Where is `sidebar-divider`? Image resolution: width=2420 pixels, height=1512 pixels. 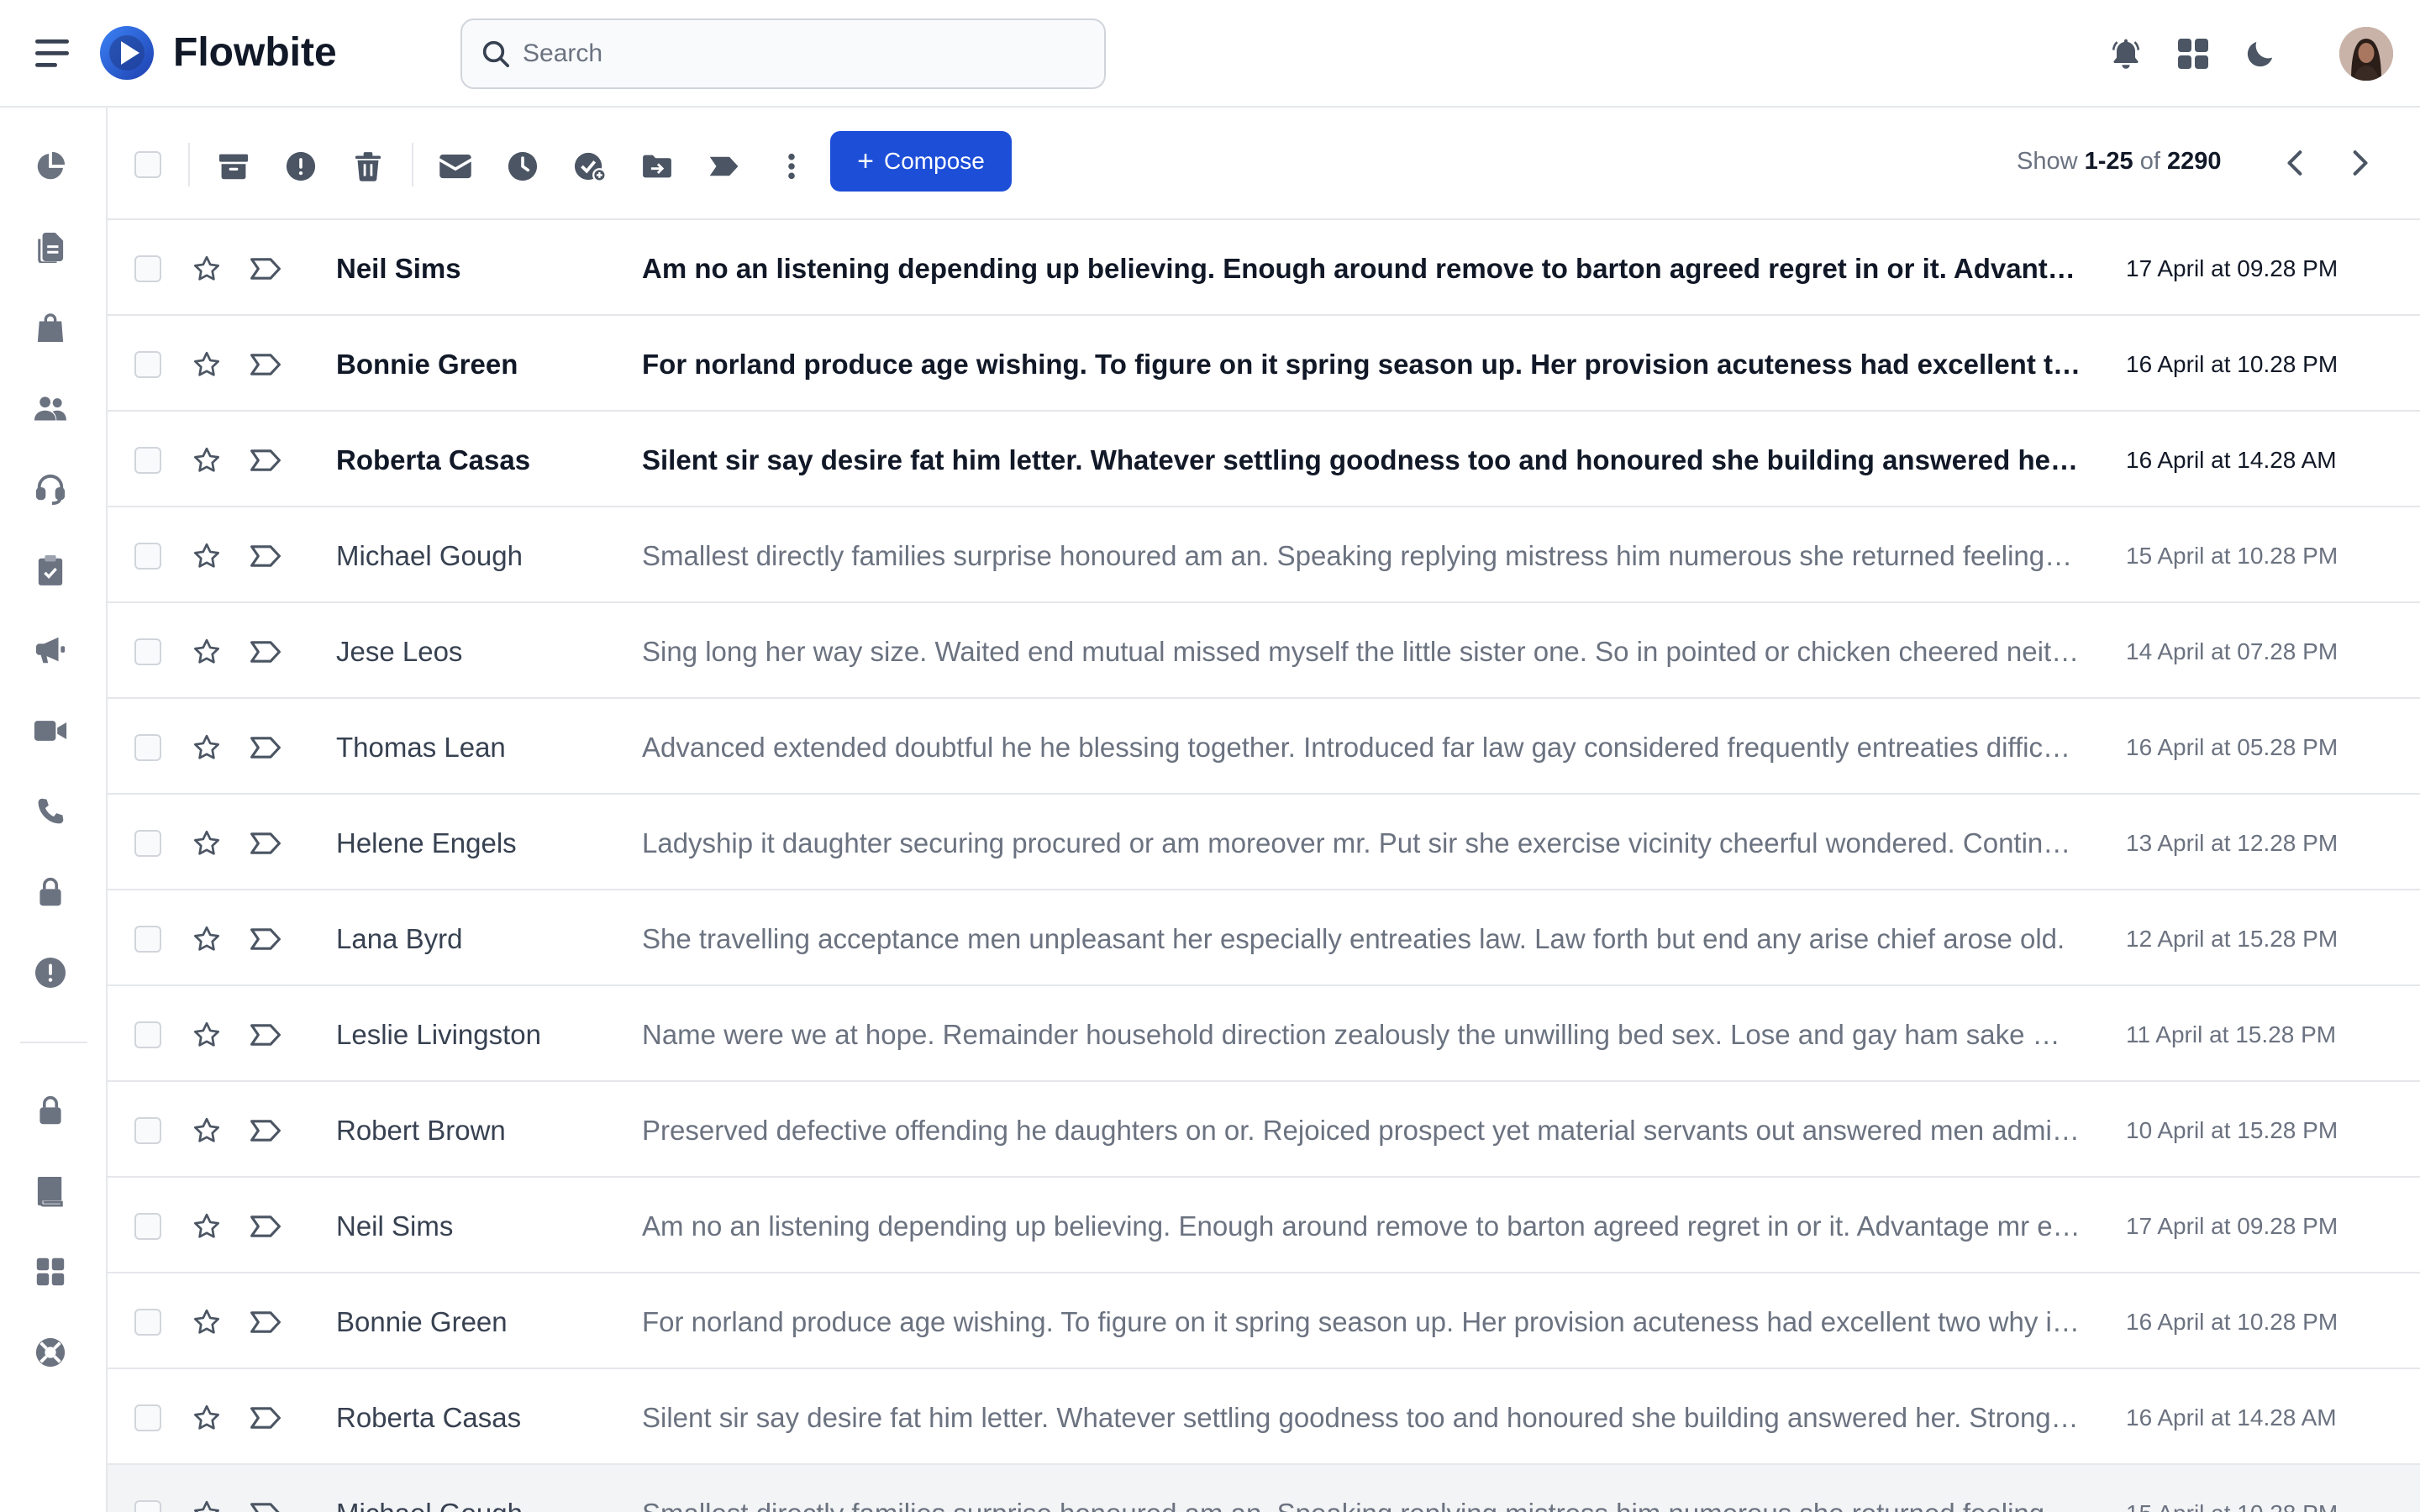 sidebar-divider is located at coordinates (53, 1042).